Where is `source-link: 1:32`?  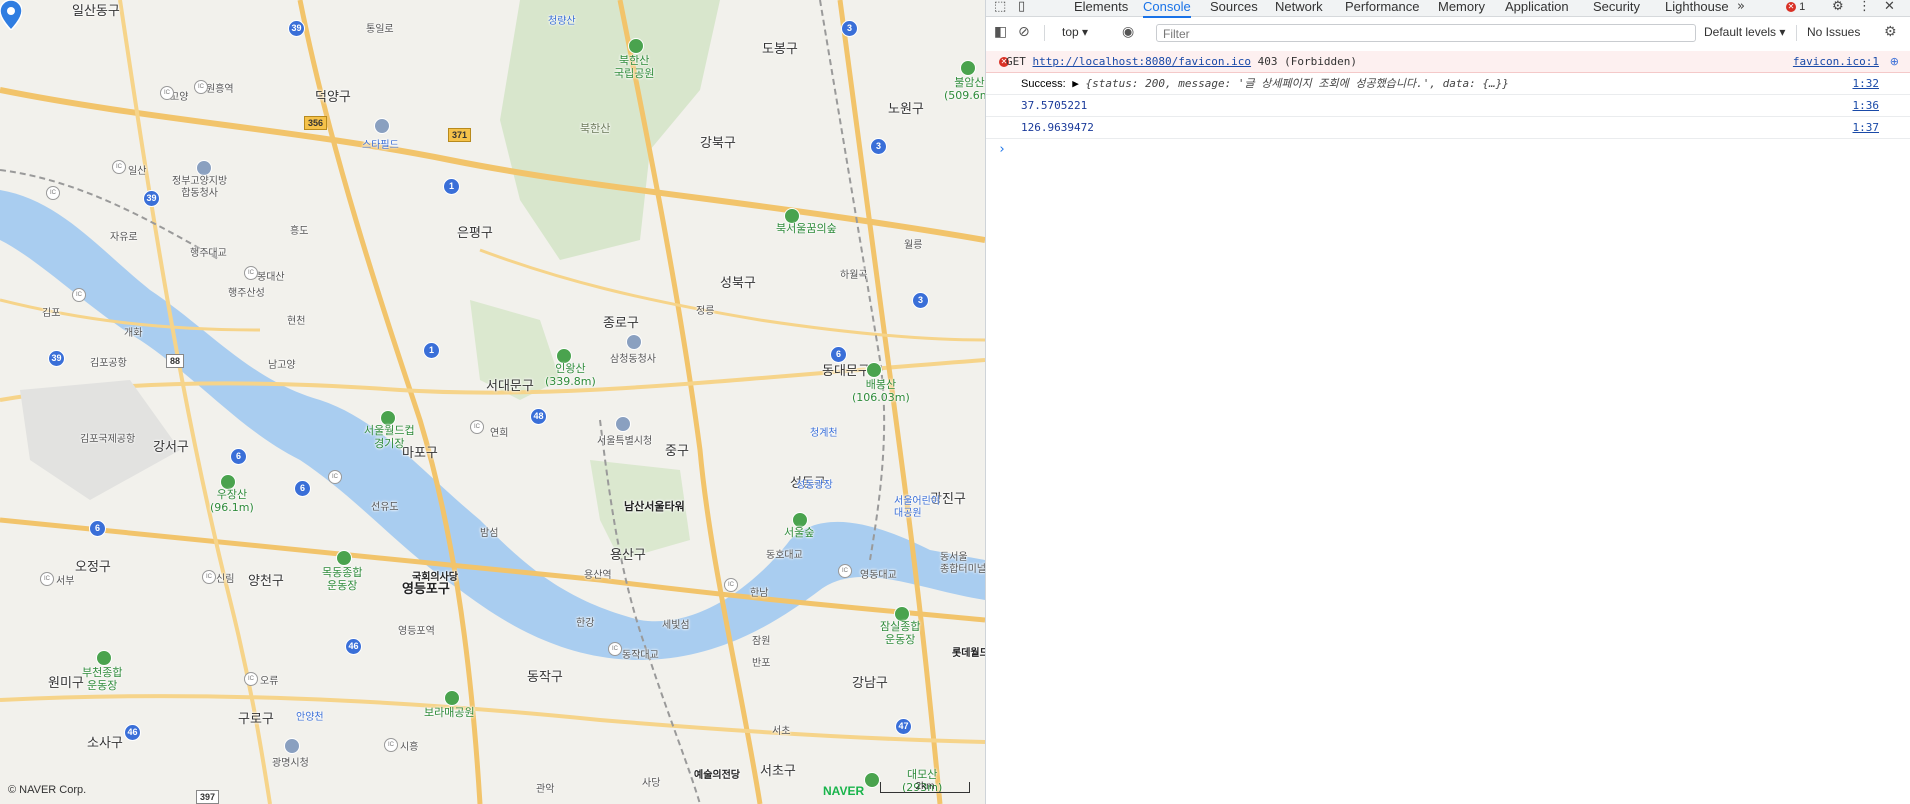
source-link: 1:32 is located at coordinates (1866, 84).